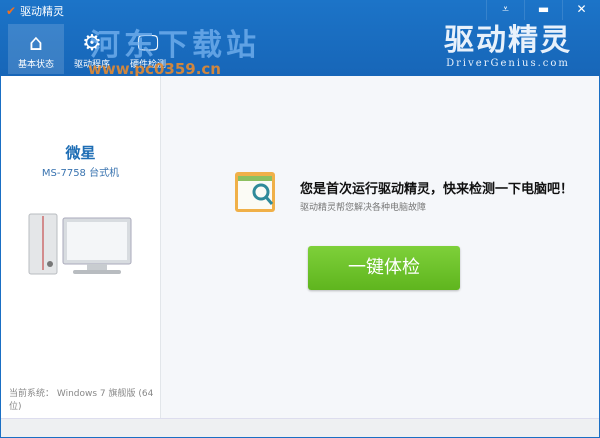  Describe the element at coordinates (255, 192) in the screenshot. I see `calendar-search-icon` at that location.